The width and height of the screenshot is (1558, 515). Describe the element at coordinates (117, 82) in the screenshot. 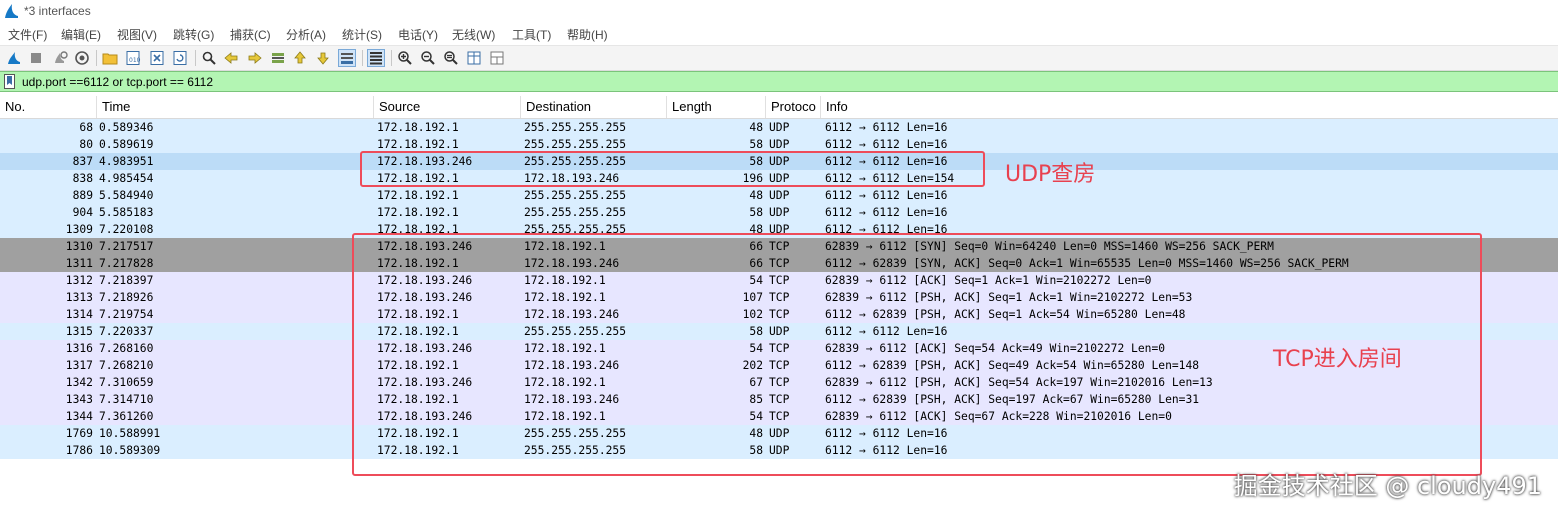

I see `display-filter-input: udp.port ==6112 or tcp.port == 6112` at that location.